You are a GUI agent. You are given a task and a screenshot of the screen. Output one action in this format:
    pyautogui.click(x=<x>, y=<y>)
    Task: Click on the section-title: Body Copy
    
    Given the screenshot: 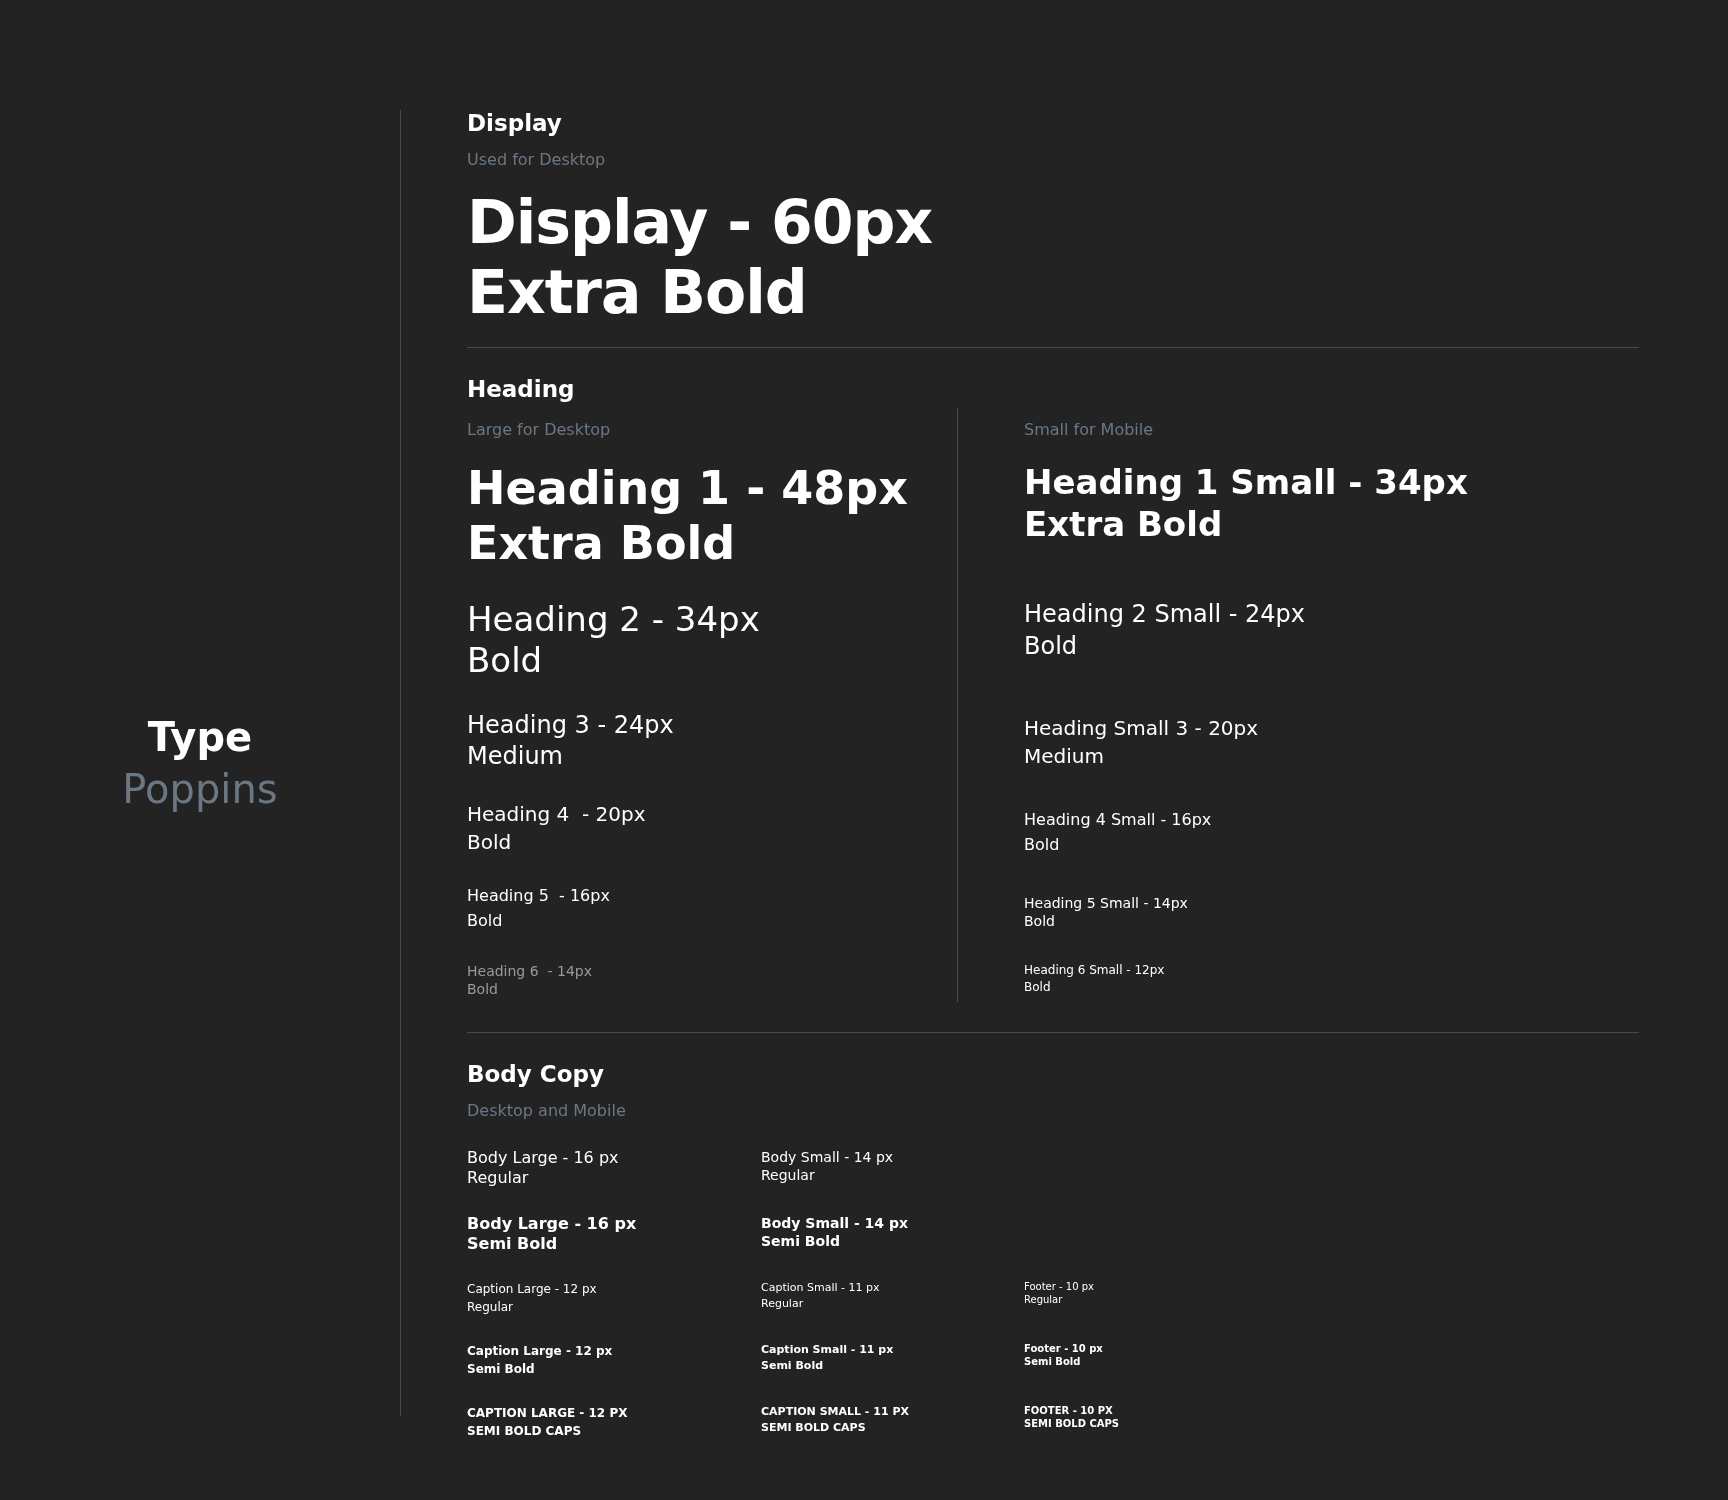 What is the action you would take?
    pyautogui.click(x=536, y=1075)
    